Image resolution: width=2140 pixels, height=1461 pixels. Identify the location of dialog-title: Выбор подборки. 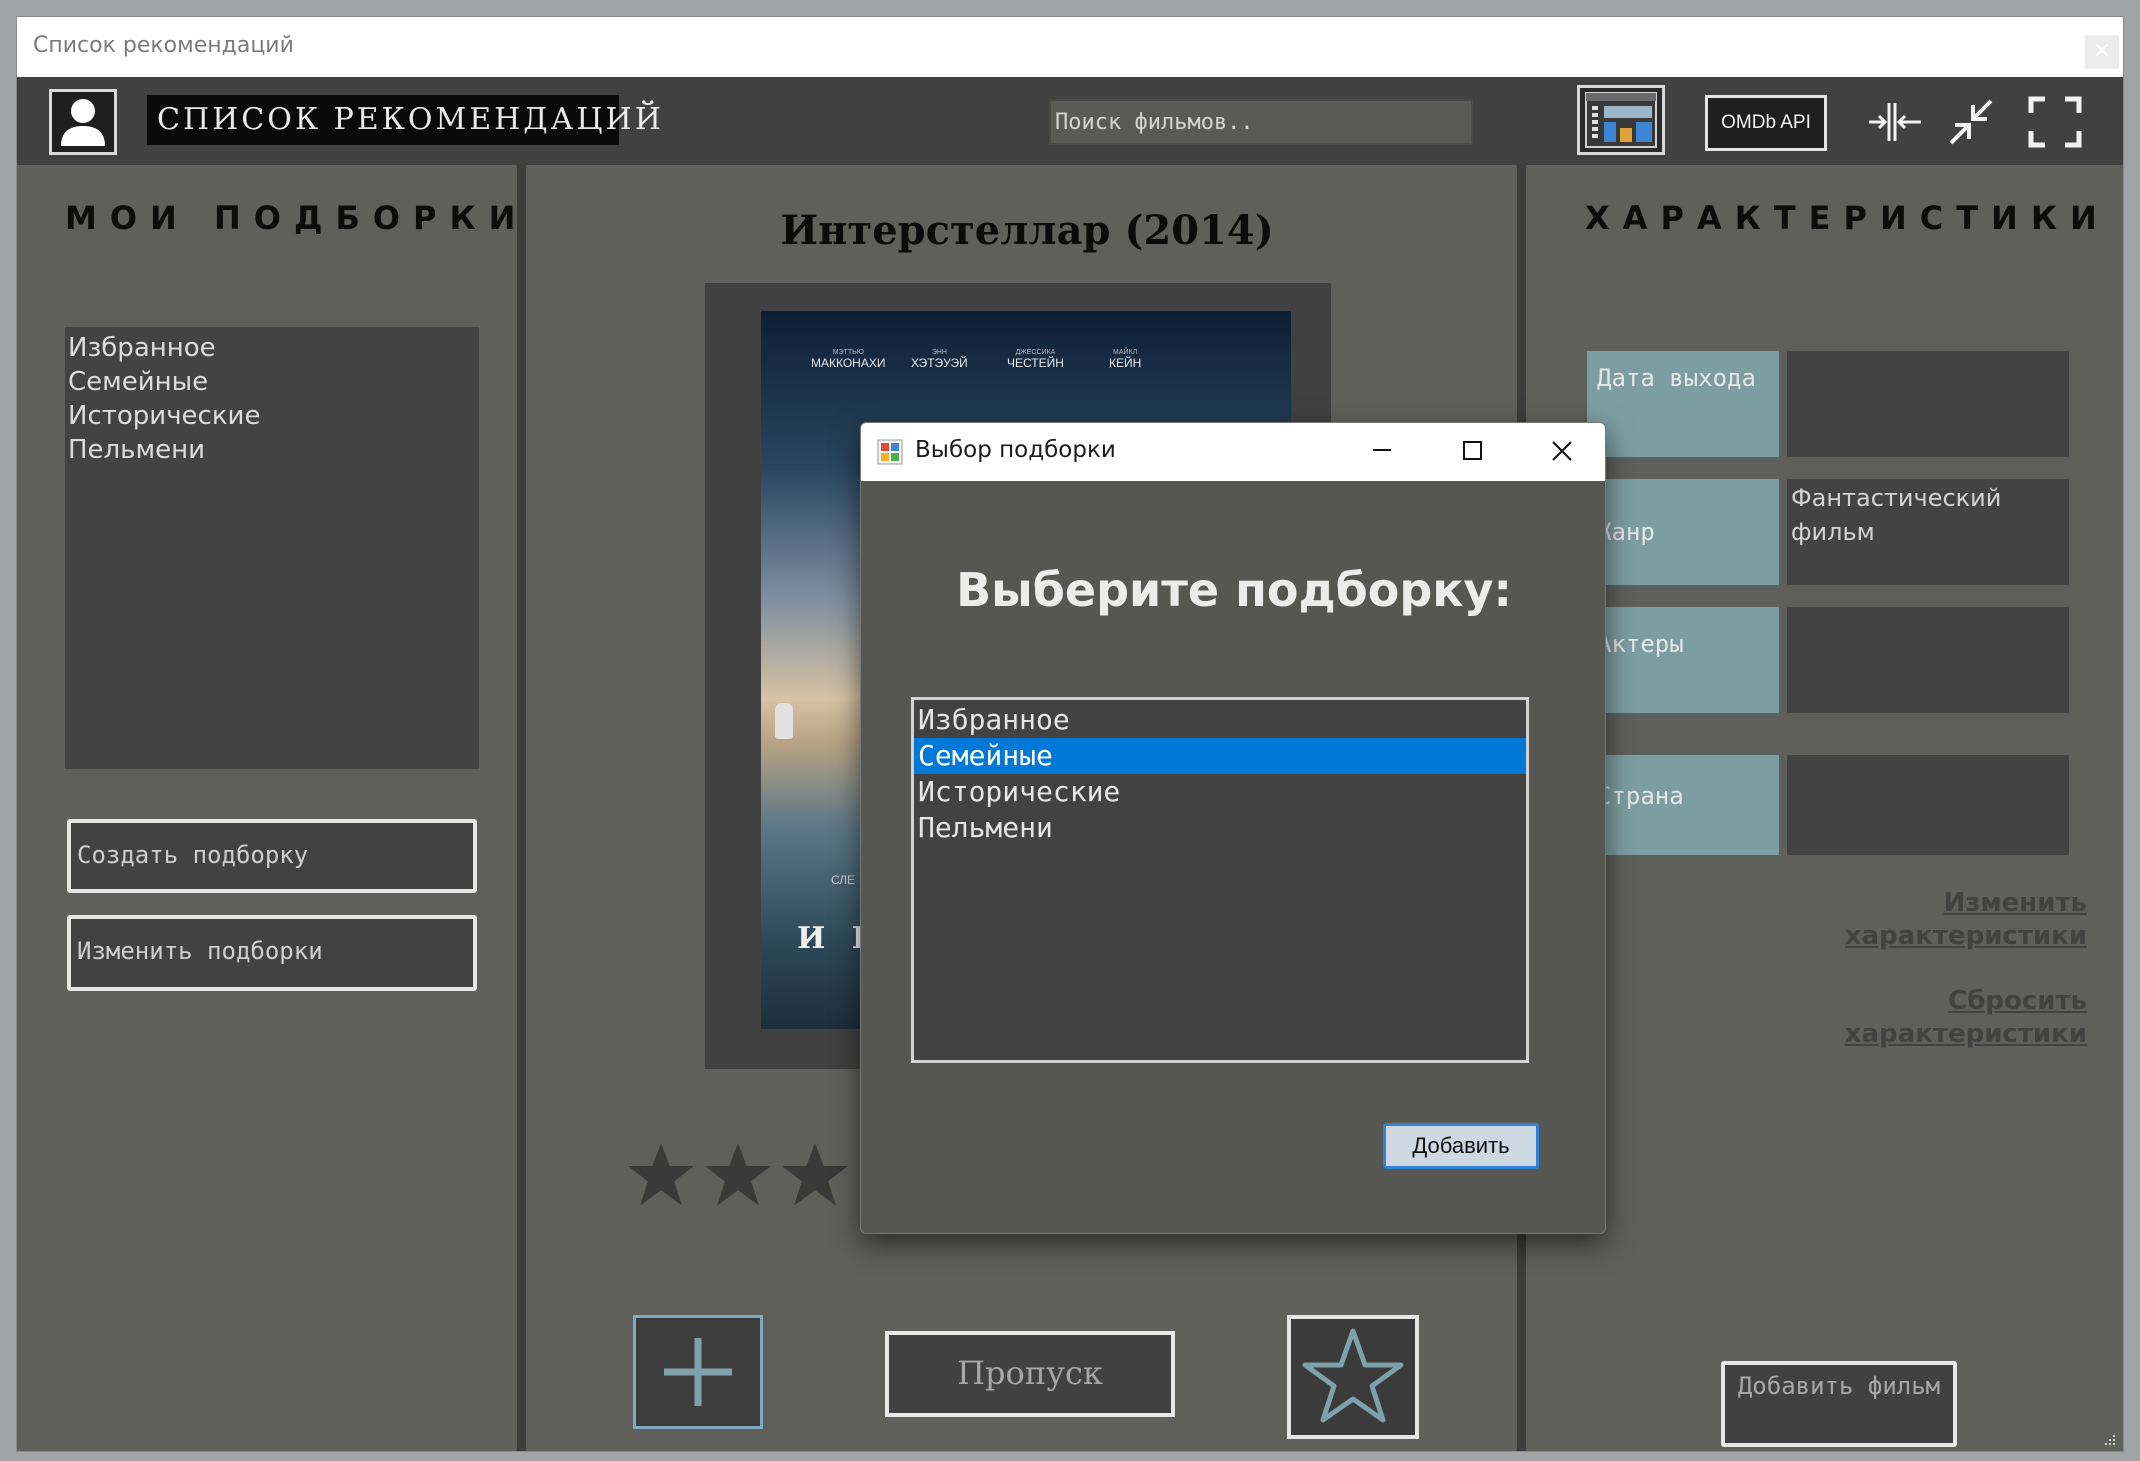
(1015, 450).